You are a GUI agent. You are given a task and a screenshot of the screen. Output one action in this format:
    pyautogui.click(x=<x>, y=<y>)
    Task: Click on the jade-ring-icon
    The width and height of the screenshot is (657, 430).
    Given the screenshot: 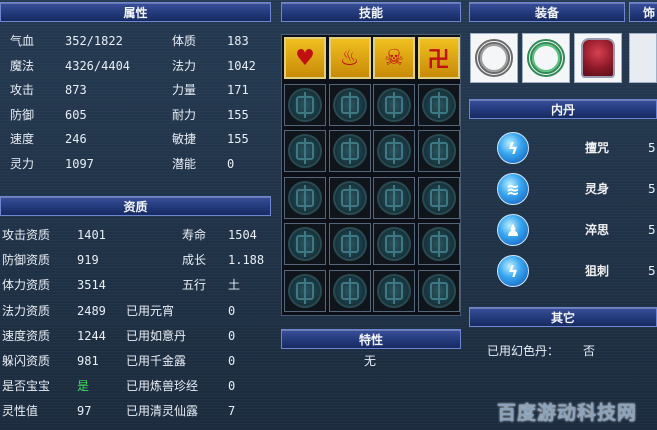 What is the action you would take?
    pyautogui.click(x=546, y=58)
    